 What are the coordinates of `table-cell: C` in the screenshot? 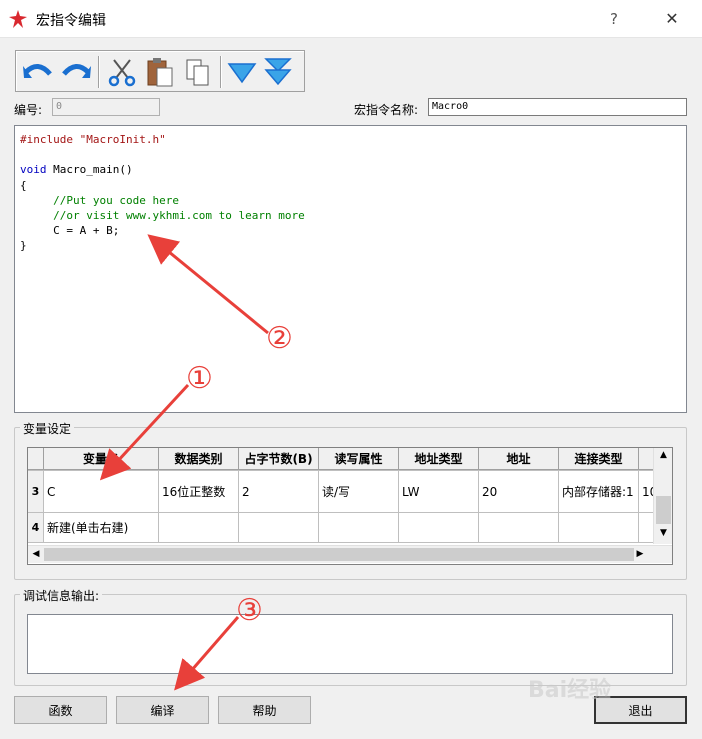 It's located at (101, 492).